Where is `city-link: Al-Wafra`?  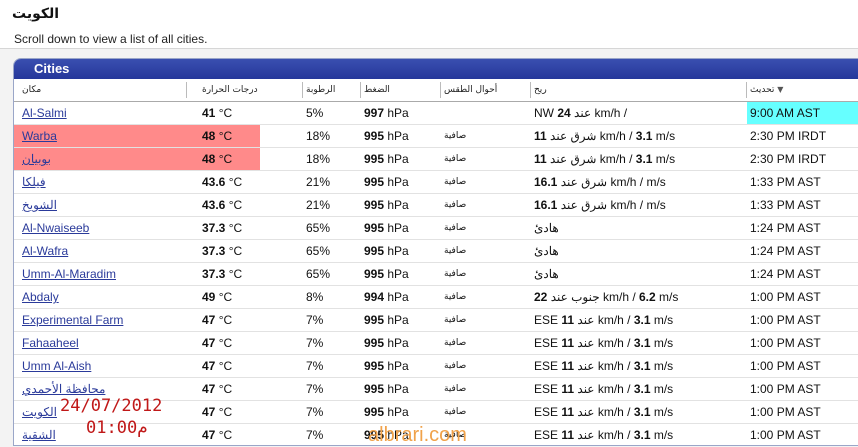 city-link: Al-Wafra is located at coordinates (45, 251).